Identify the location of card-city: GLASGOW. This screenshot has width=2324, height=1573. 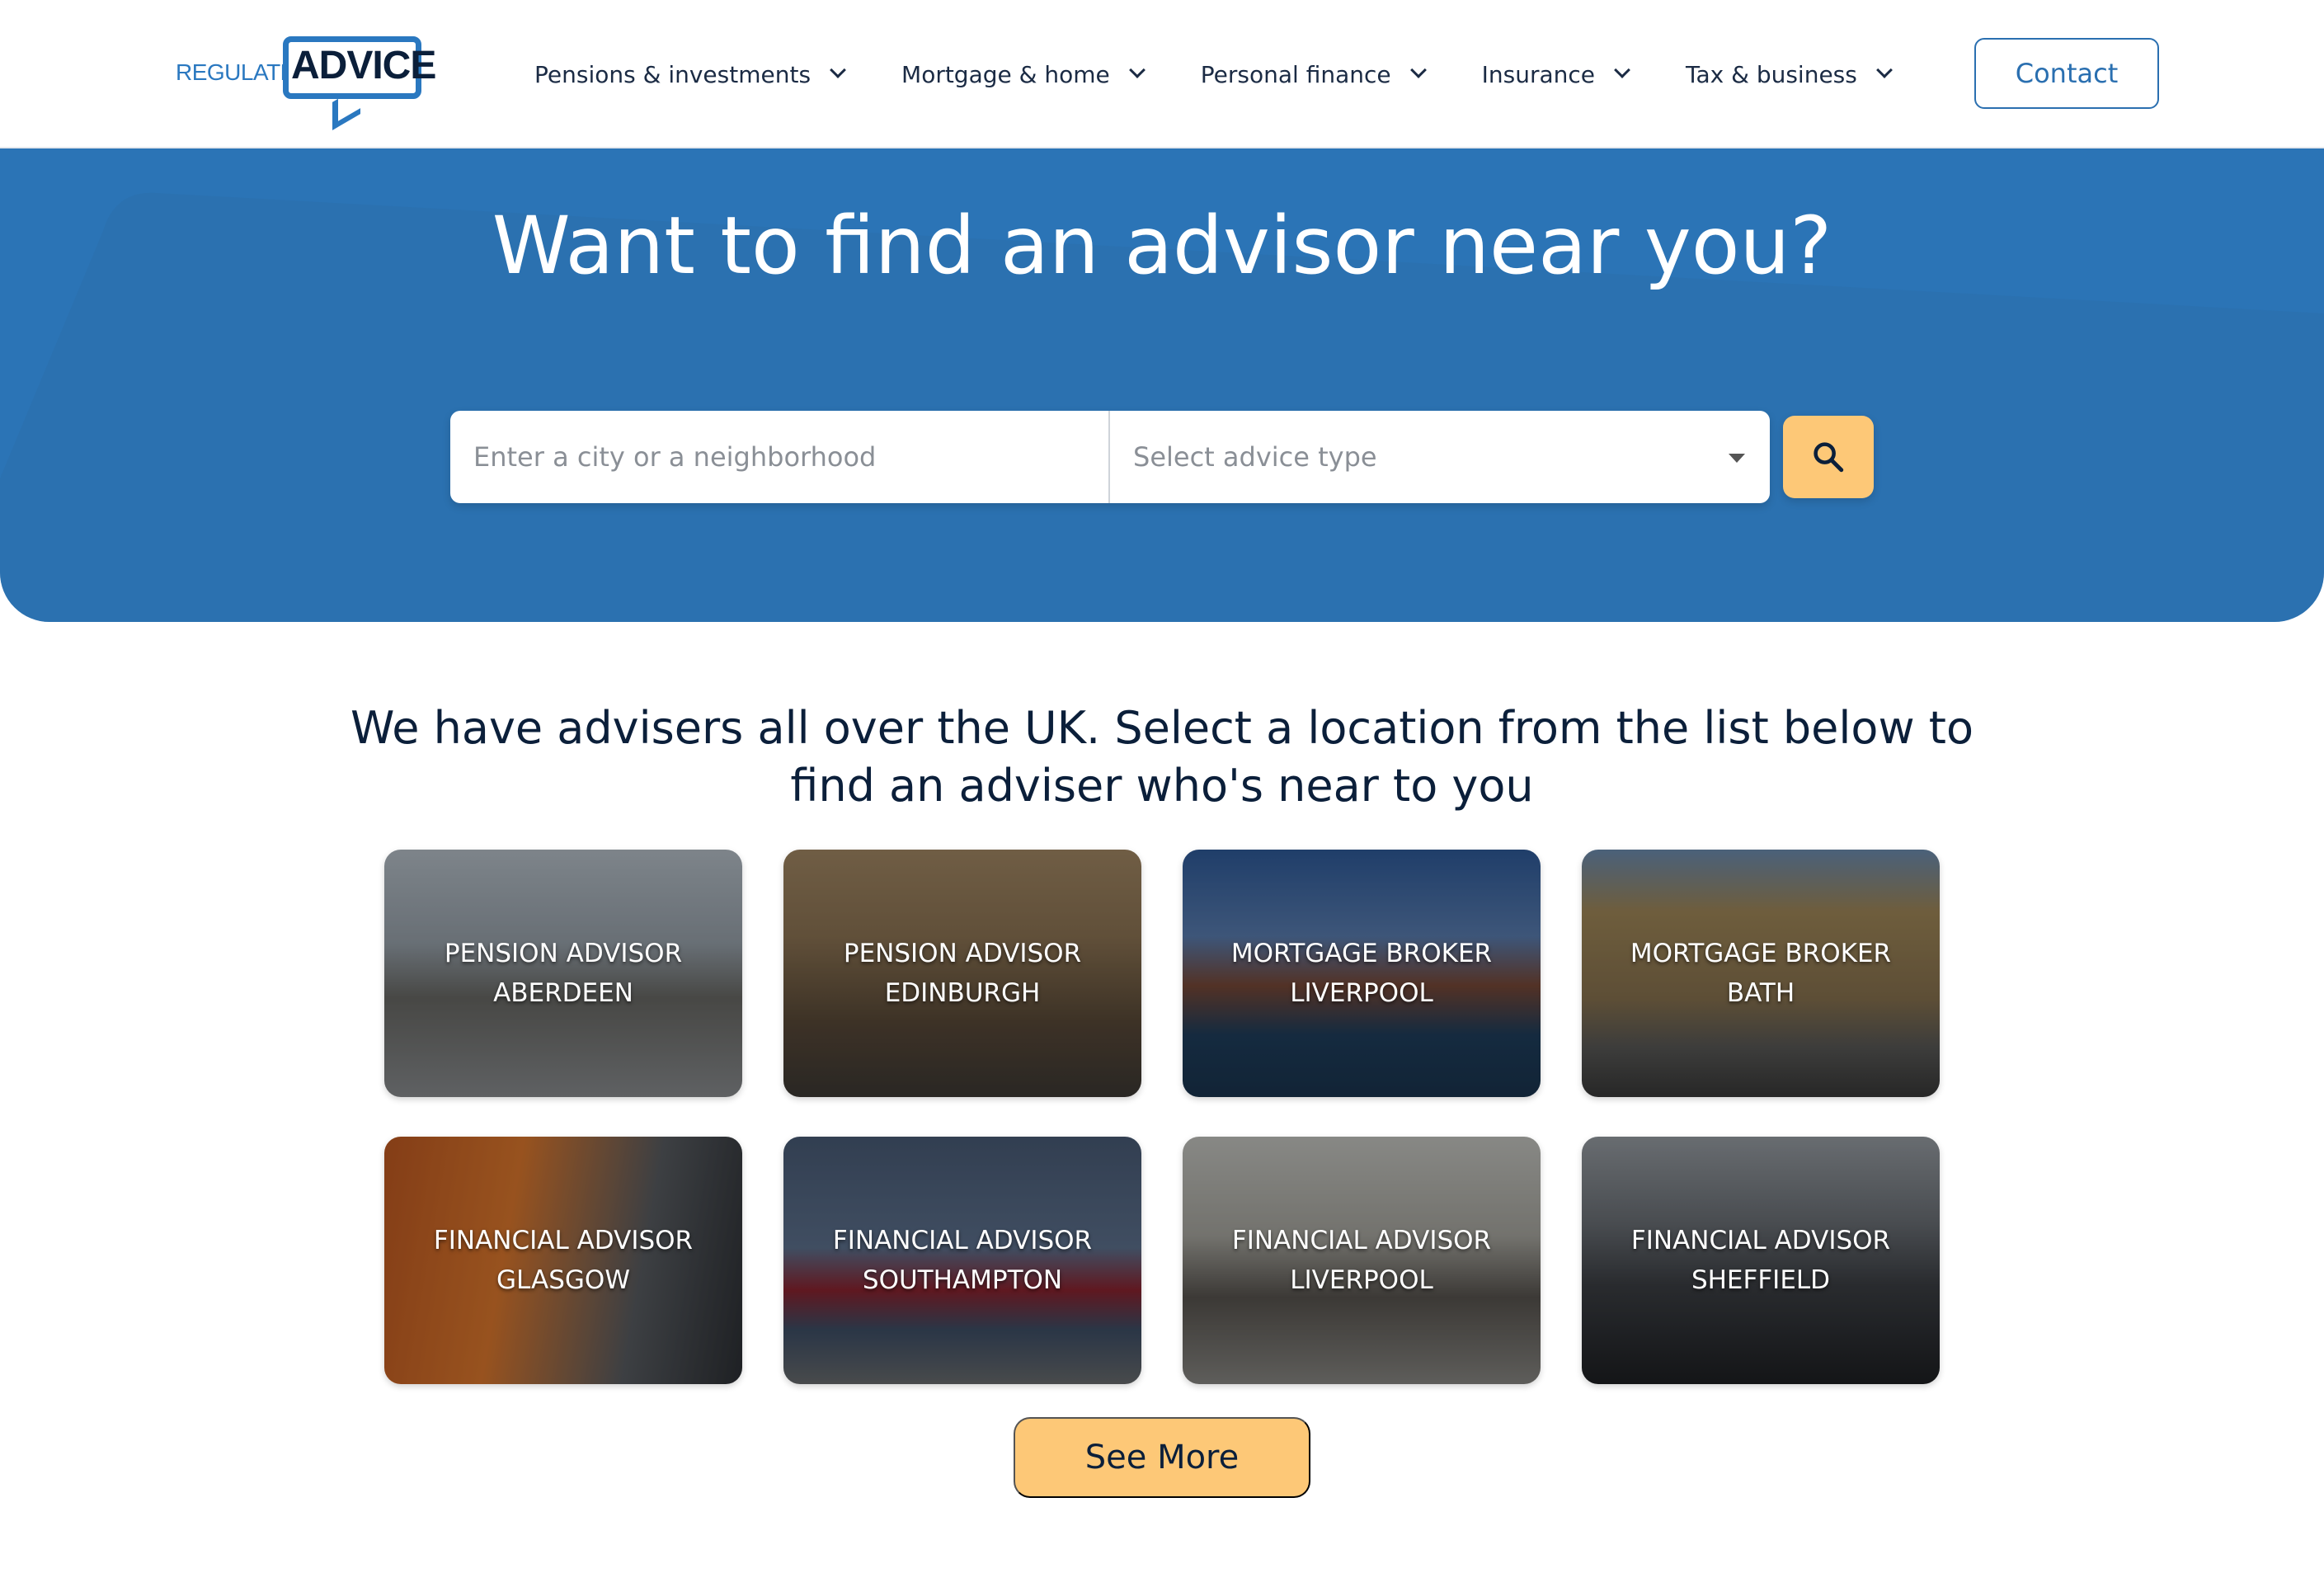
(563, 1280).